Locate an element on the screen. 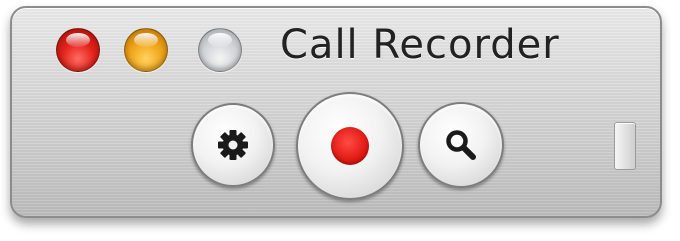 The image size is (680, 241). window-title: Call Recorder is located at coordinates (420, 45).